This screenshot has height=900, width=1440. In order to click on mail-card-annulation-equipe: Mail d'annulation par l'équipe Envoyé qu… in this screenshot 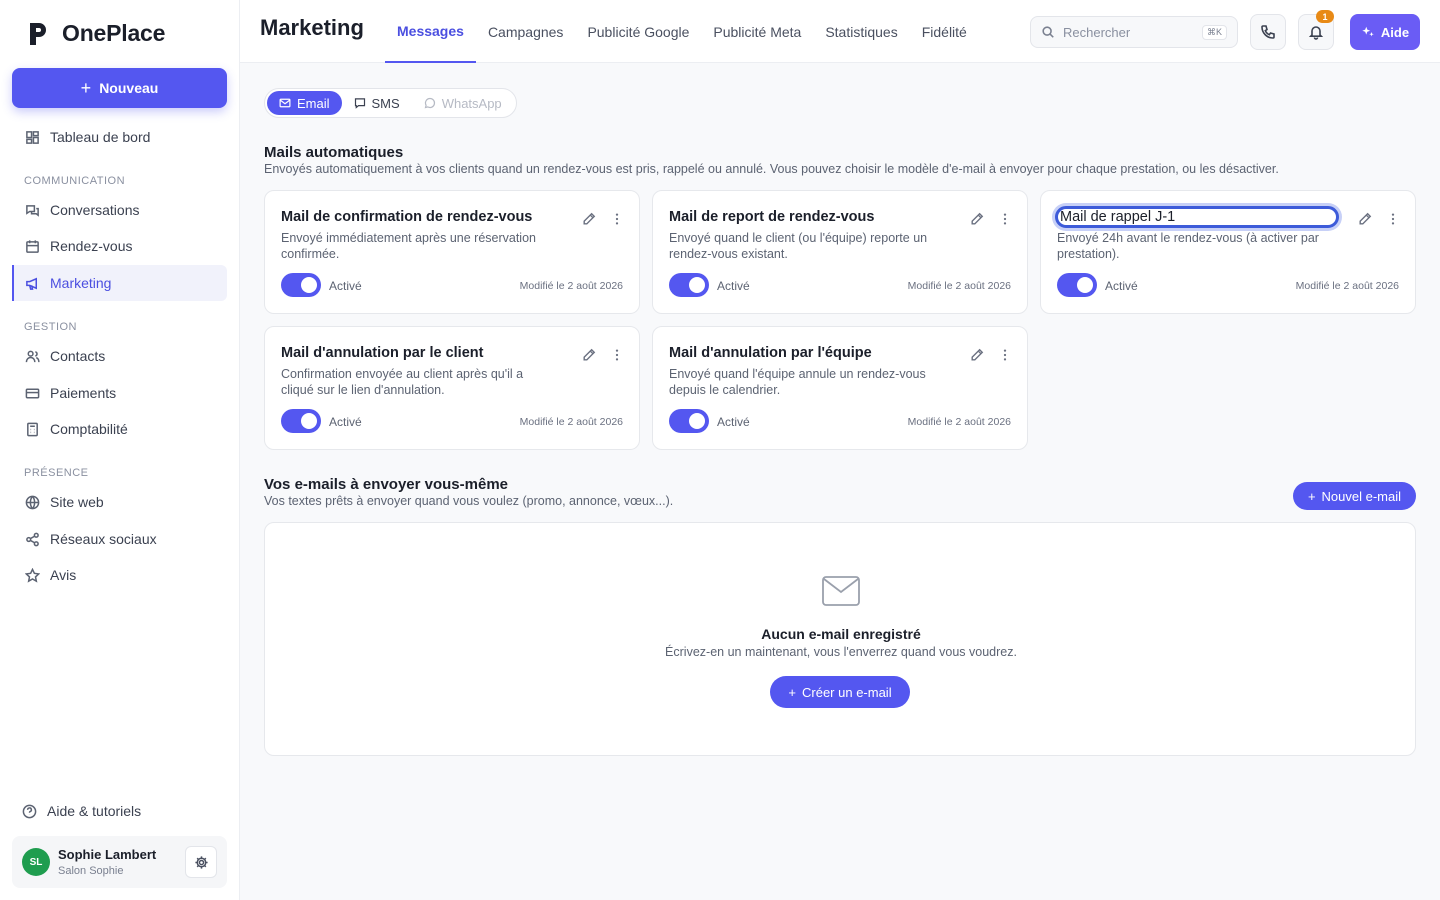, I will do `click(840, 388)`.